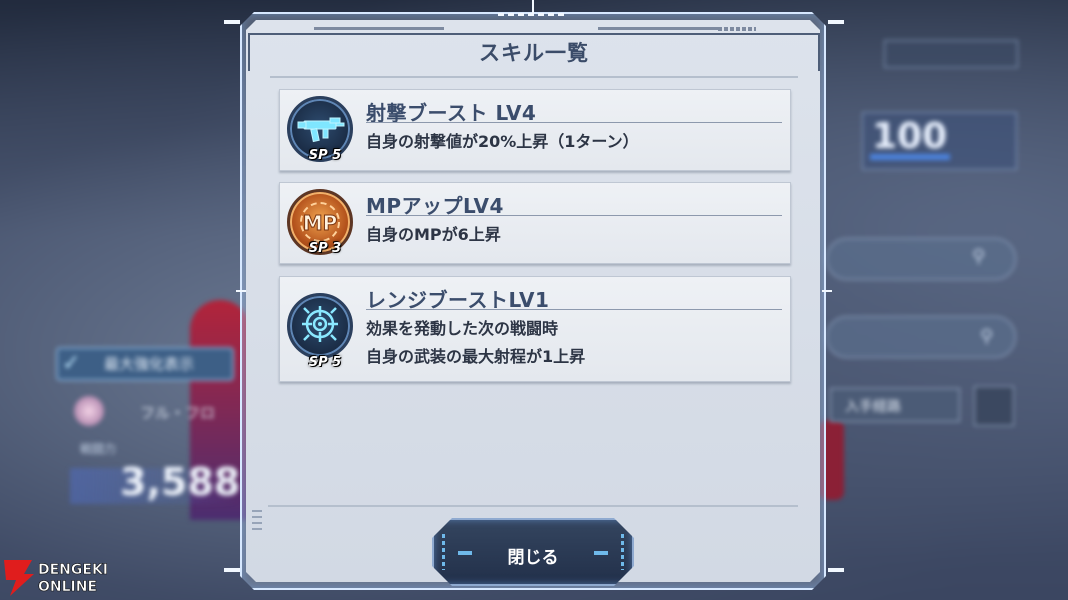 Image resolution: width=1068 pixels, height=600 pixels. What do you see at coordinates (67, 587) in the screenshot?
I see `svg-text: ONLINE` at bounding box center [67, 587].